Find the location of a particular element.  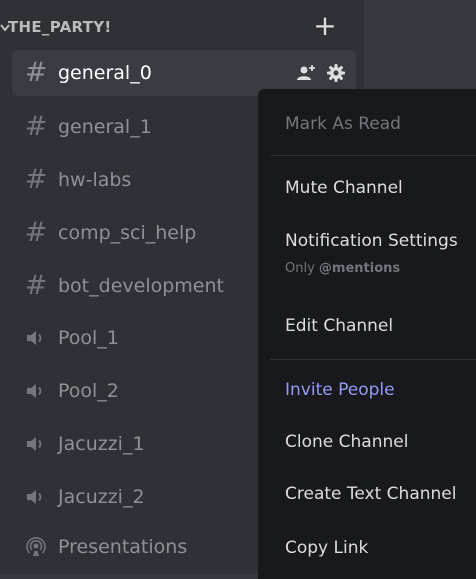

menu-item-copy-link: Copy Link is located at coordinates (326, 548).